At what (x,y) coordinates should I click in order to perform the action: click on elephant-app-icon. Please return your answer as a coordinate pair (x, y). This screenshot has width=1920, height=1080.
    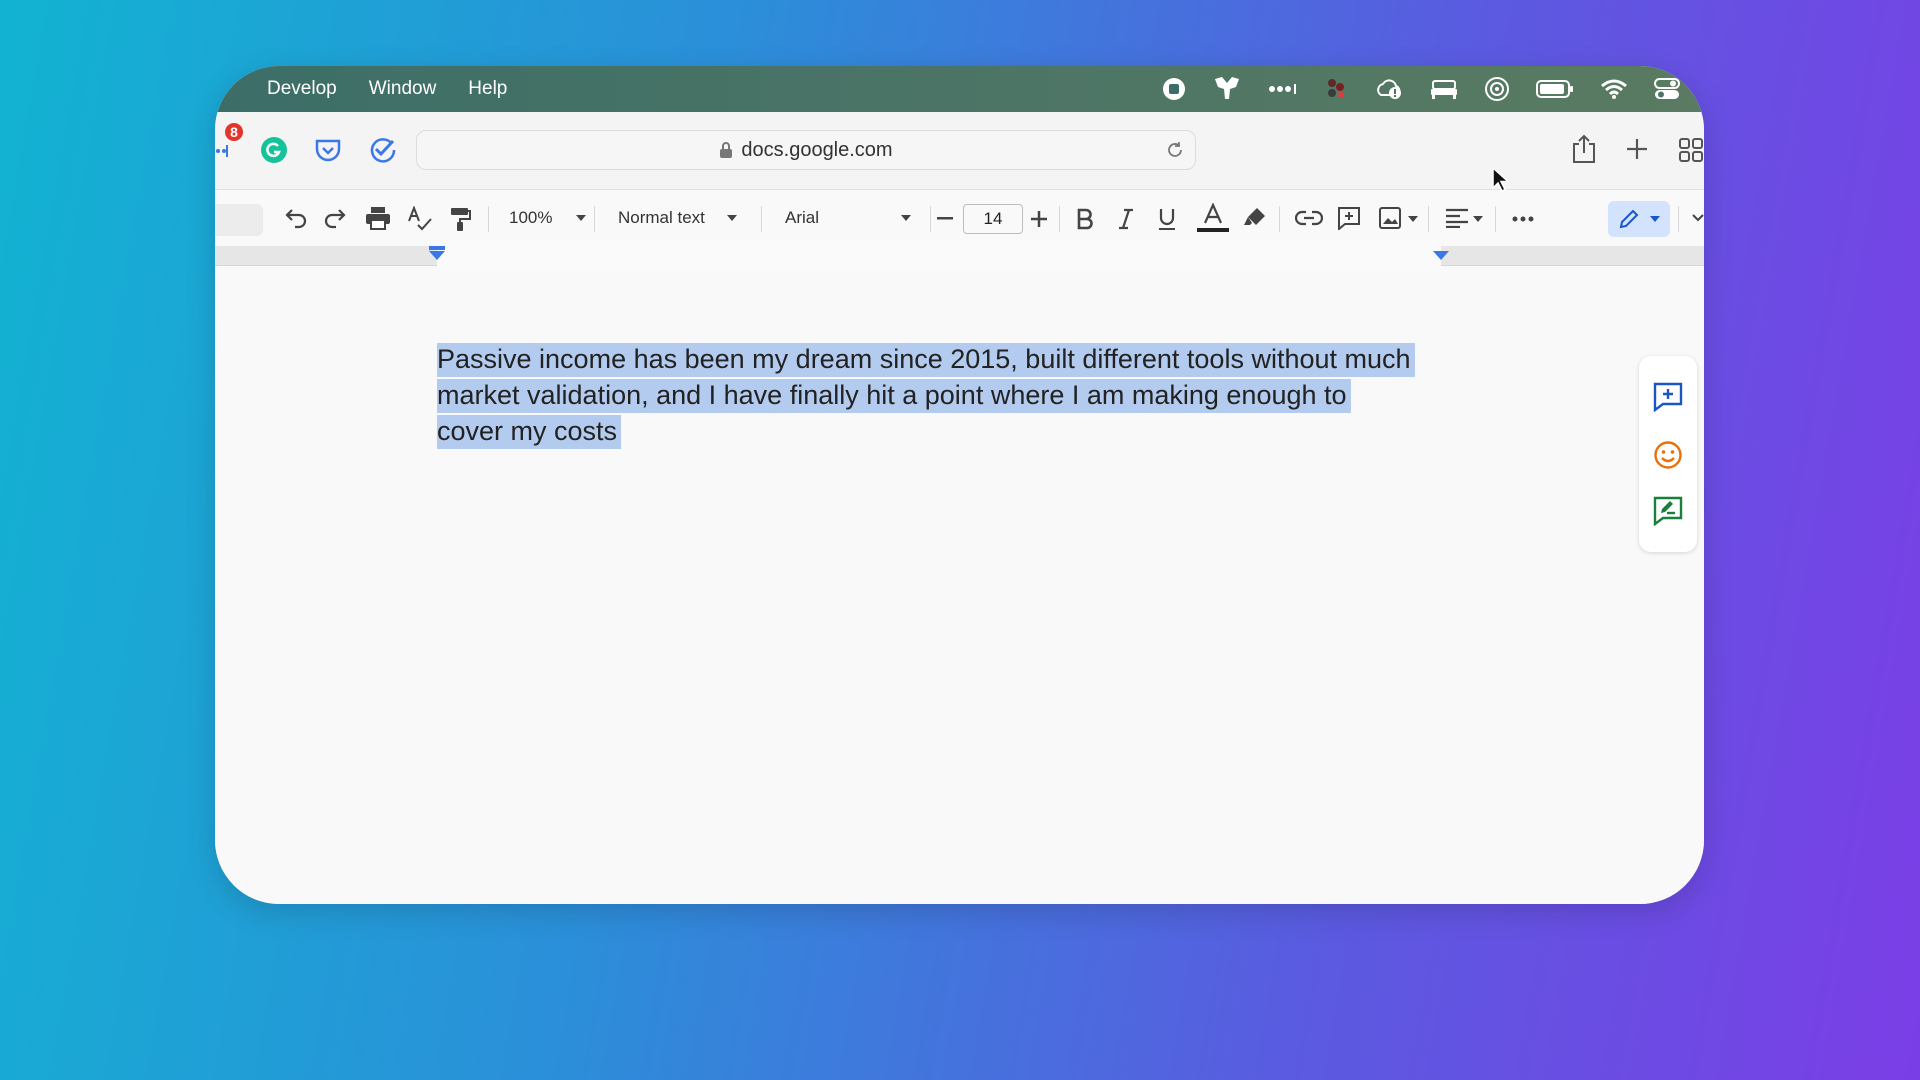
    Looking at the image, I should click on (1227, 89).